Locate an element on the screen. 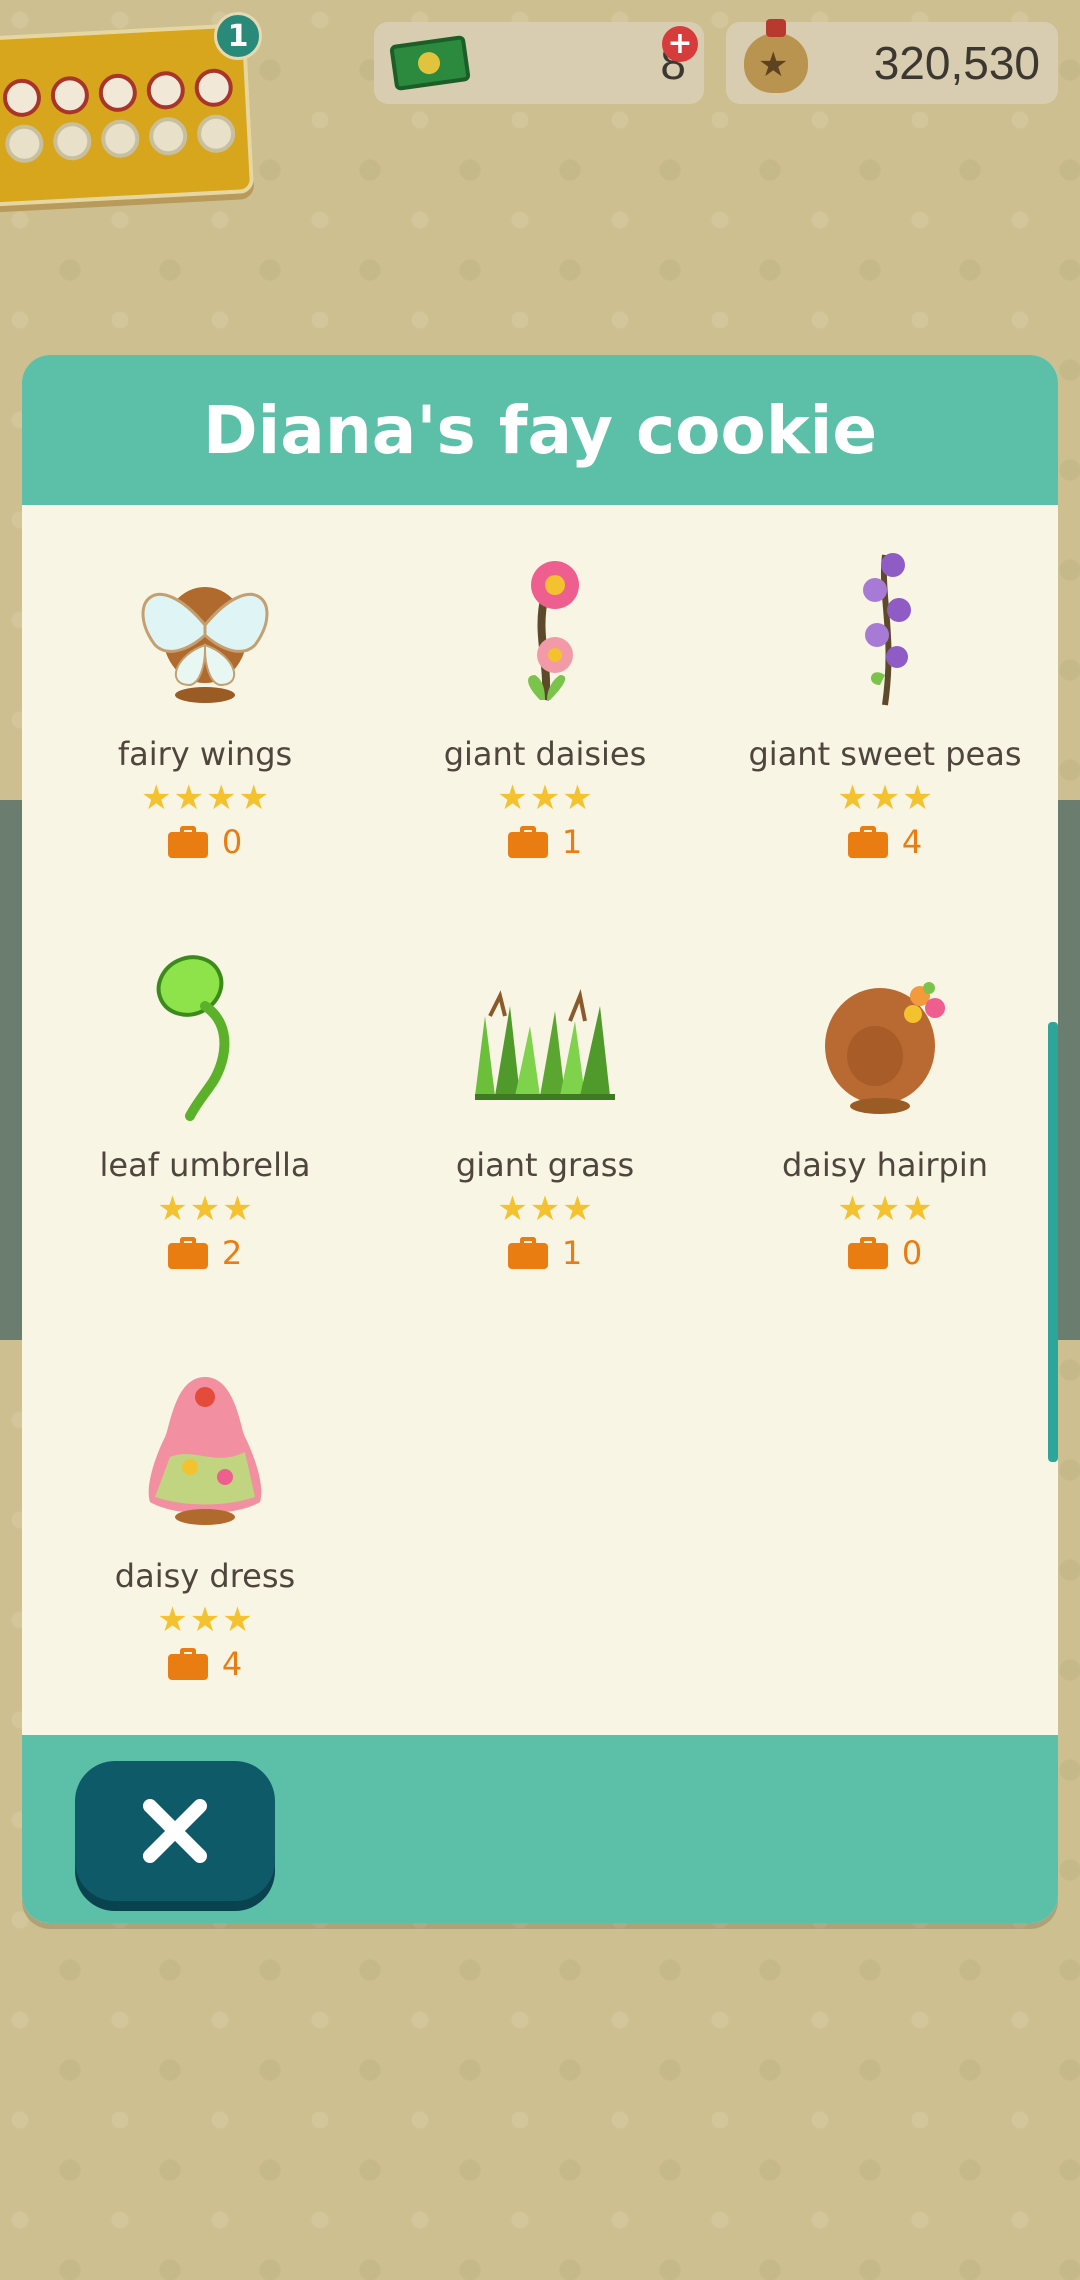  item-card: fairy wings ★ ★ ★ ★ 0 is located at coordinates (205, 720).